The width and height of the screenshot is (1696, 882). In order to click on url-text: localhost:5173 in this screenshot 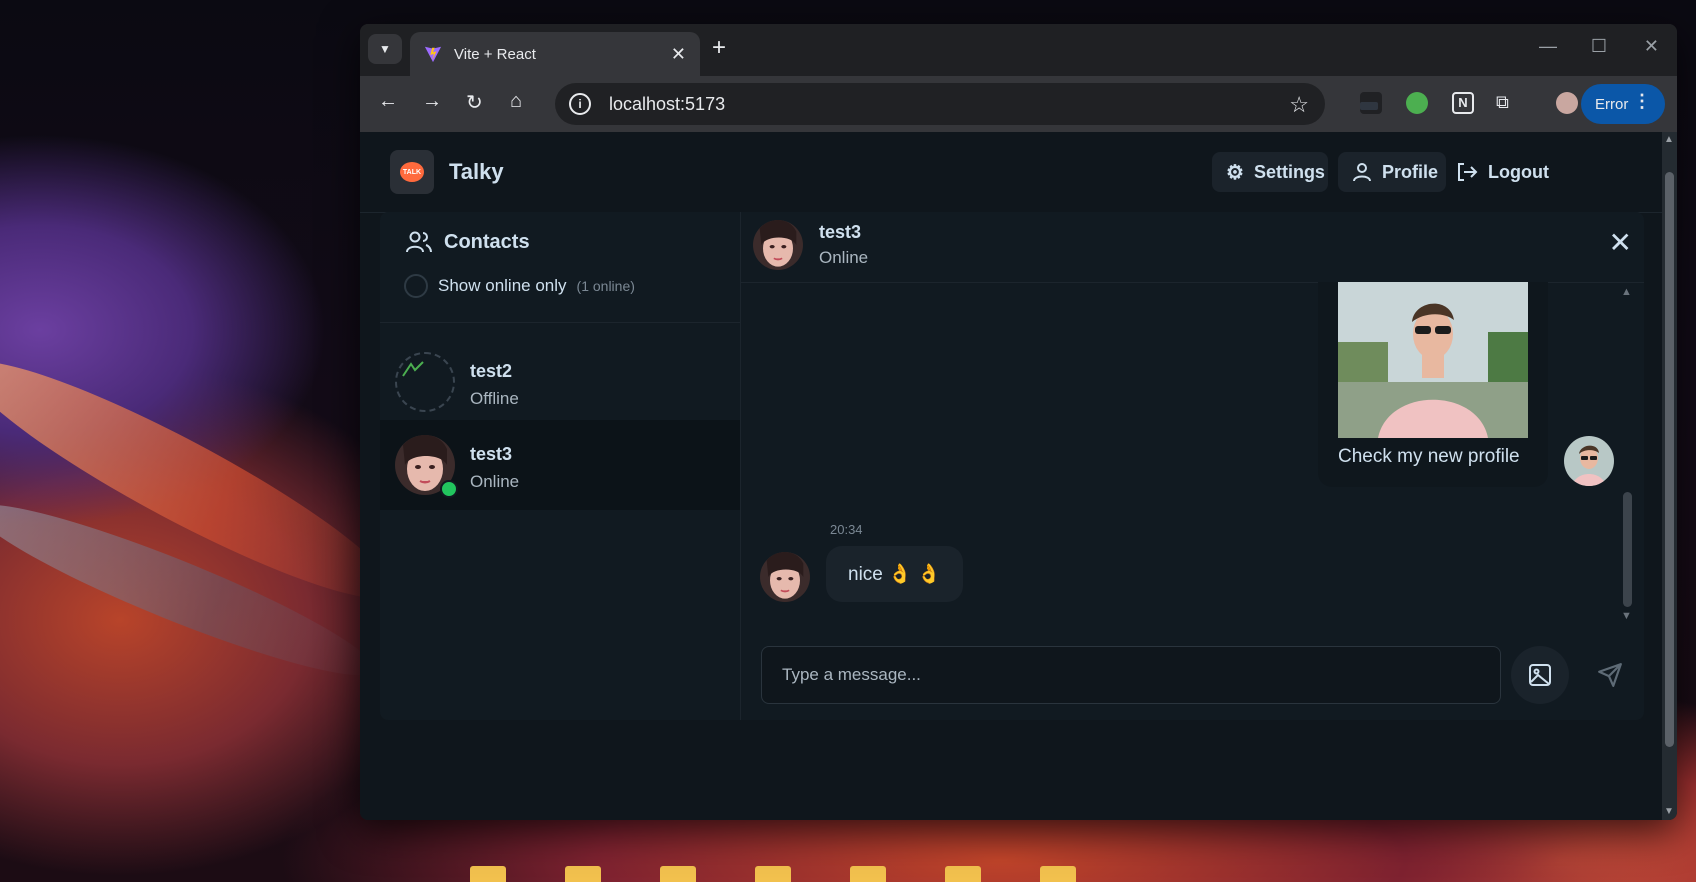, I will do `click(667, 103)`.